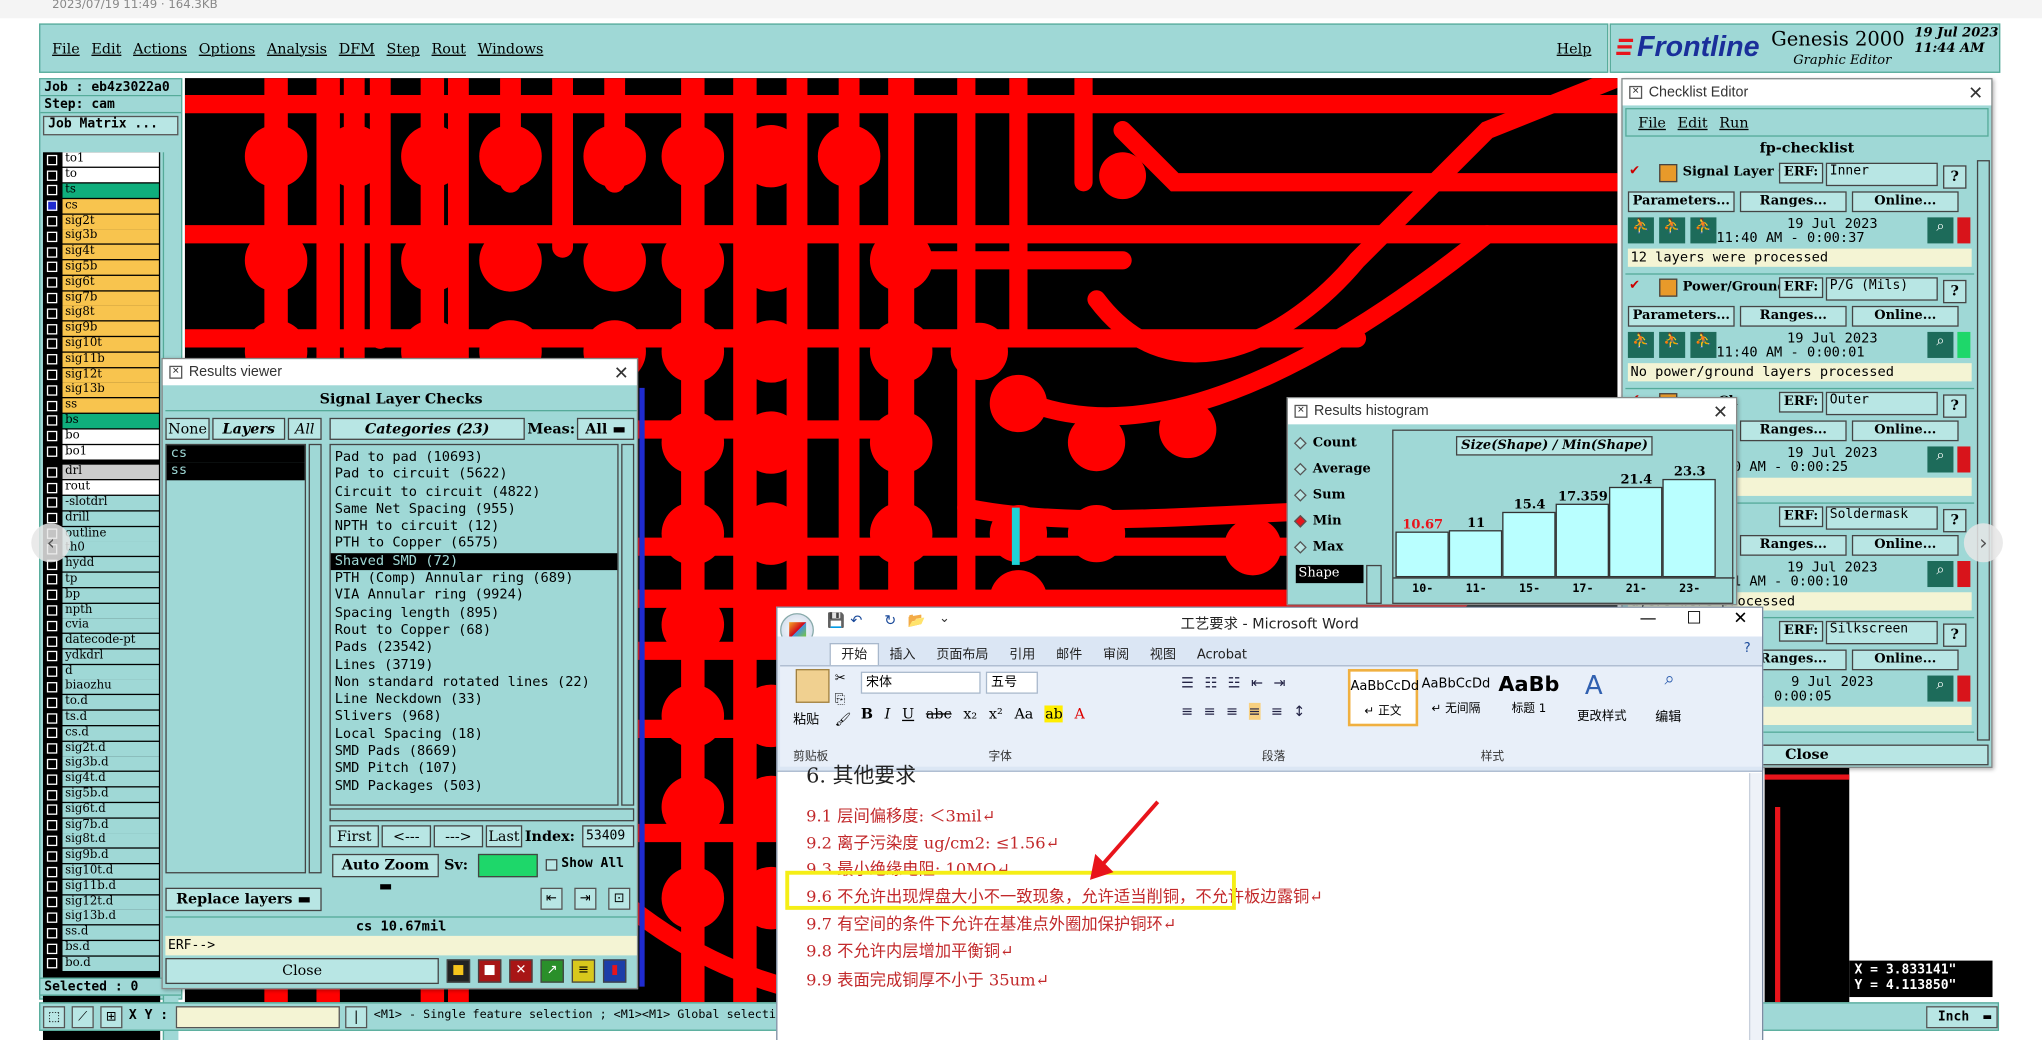  Describe the element at coordinates (474, 509) in the screenshot. I see `category-item: Same Net Spacing (955)` at that location.